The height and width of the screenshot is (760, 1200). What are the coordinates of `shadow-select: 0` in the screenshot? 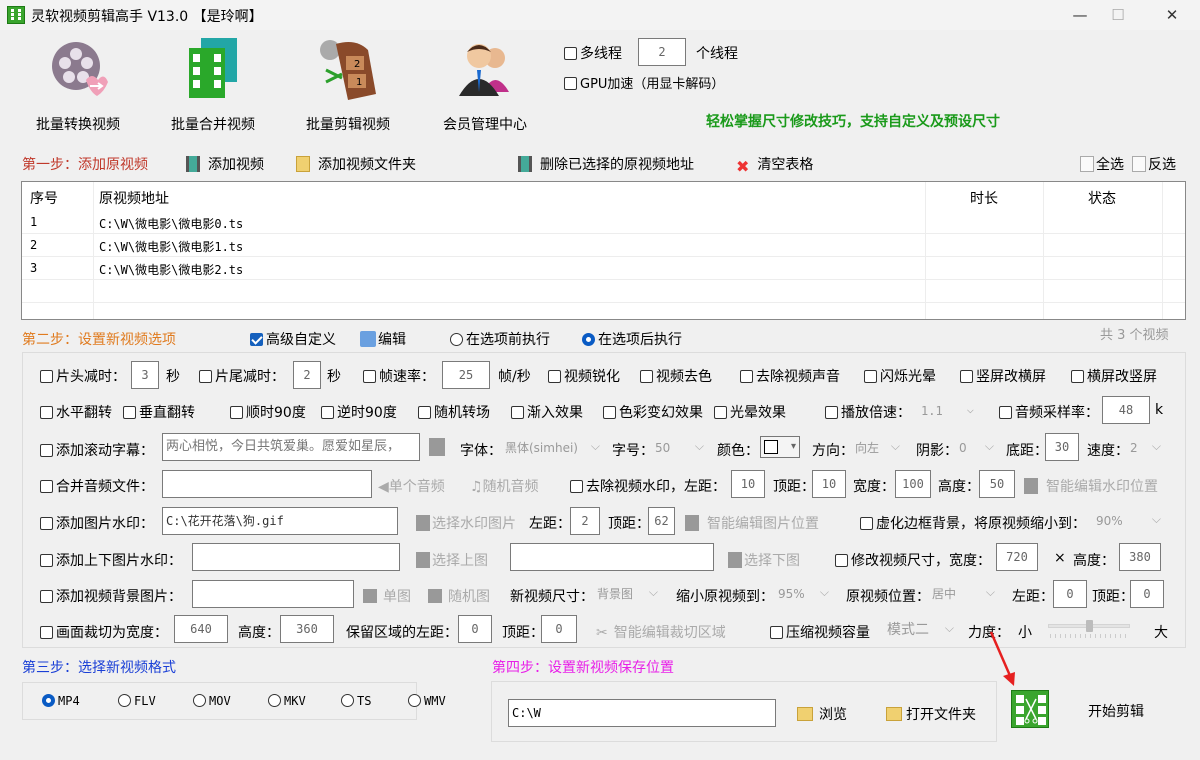 It's located at (978, 447).